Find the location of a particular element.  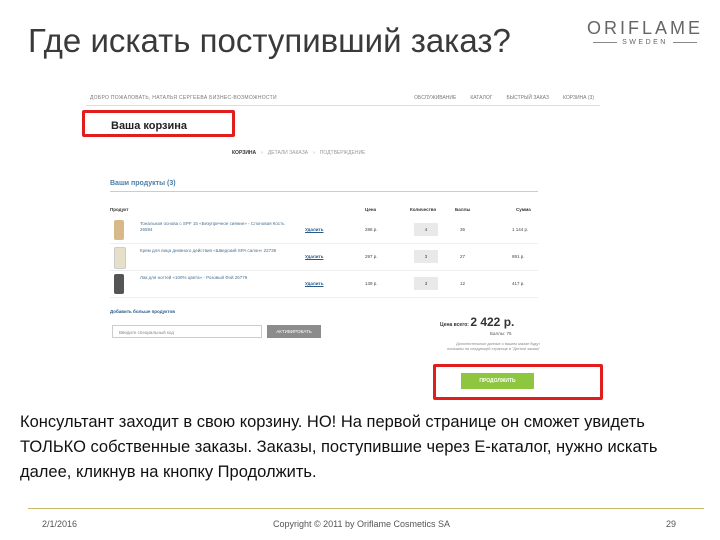

total-amount: 2 422 р. is located at coordinates (492, 322).